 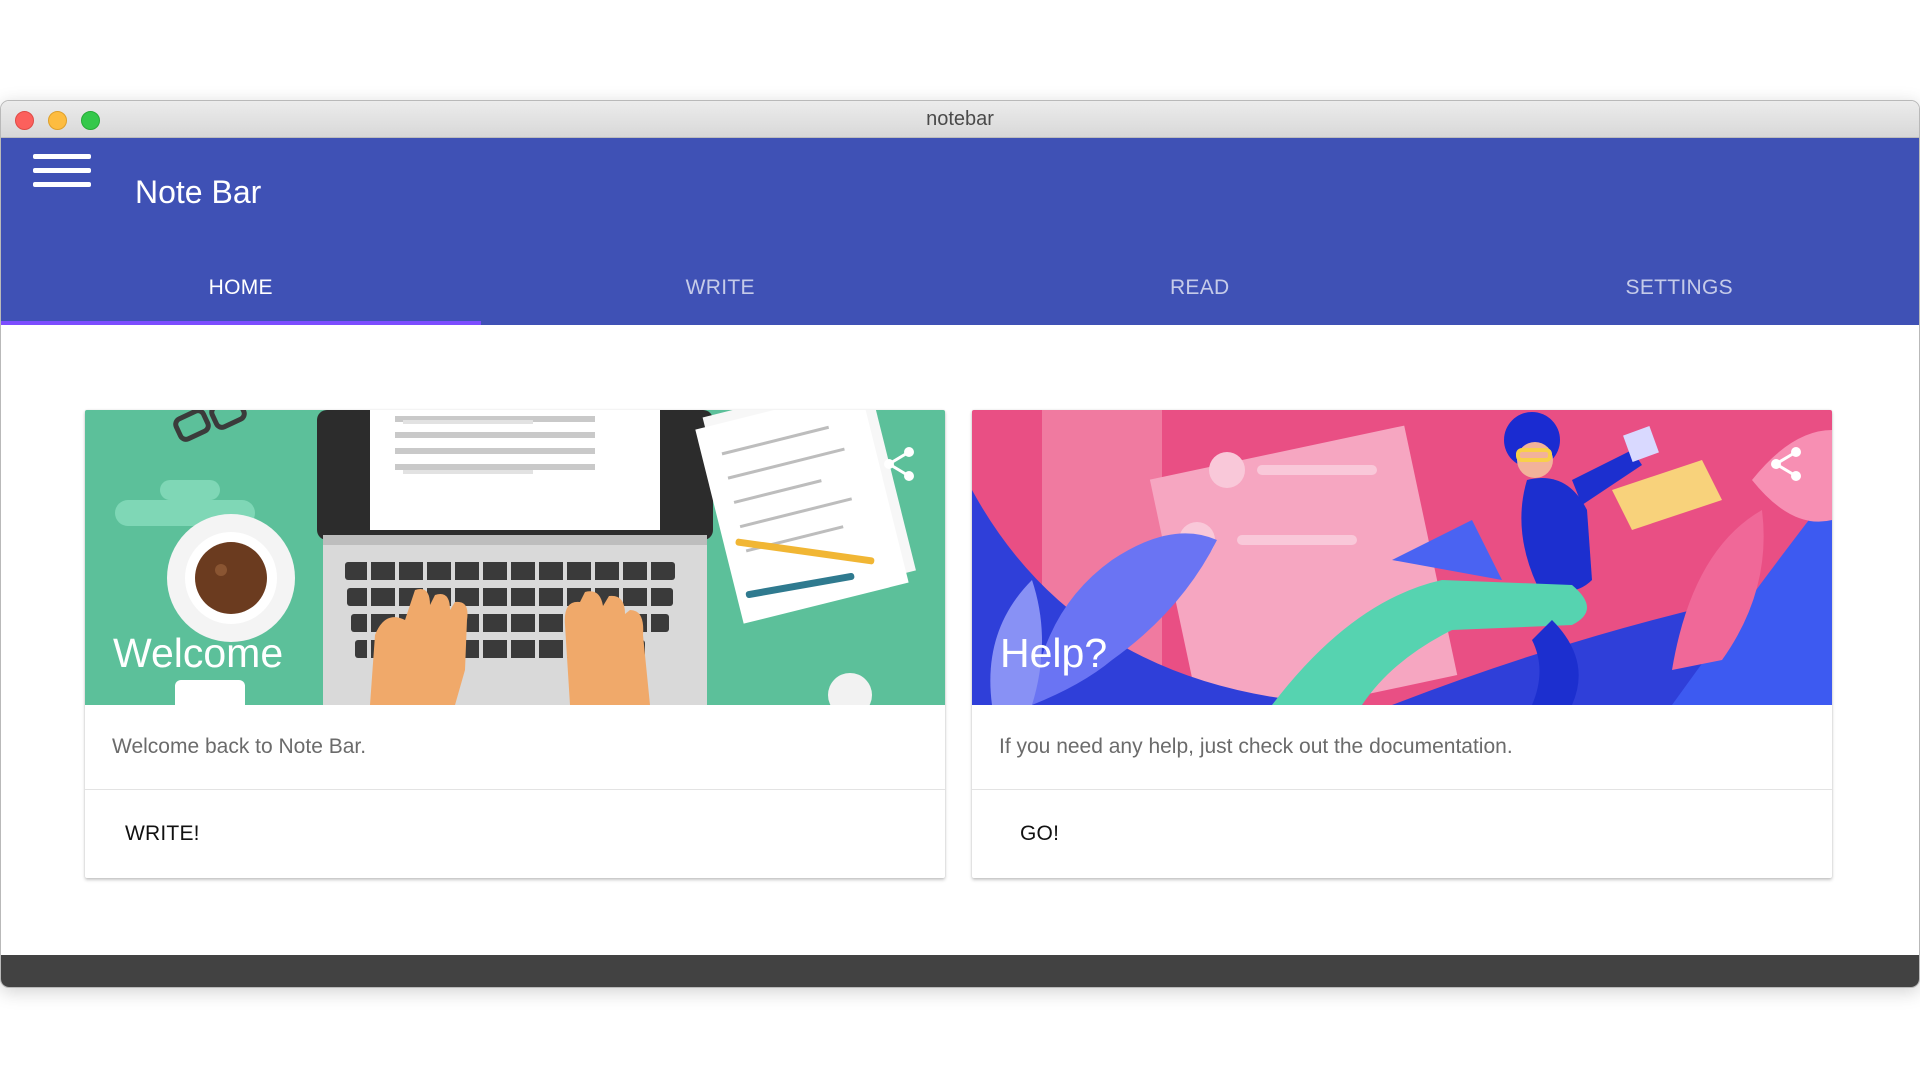 I want to click on tab-bar: HOME WRITE READ SETTINGS, so click(x=960, y=289).